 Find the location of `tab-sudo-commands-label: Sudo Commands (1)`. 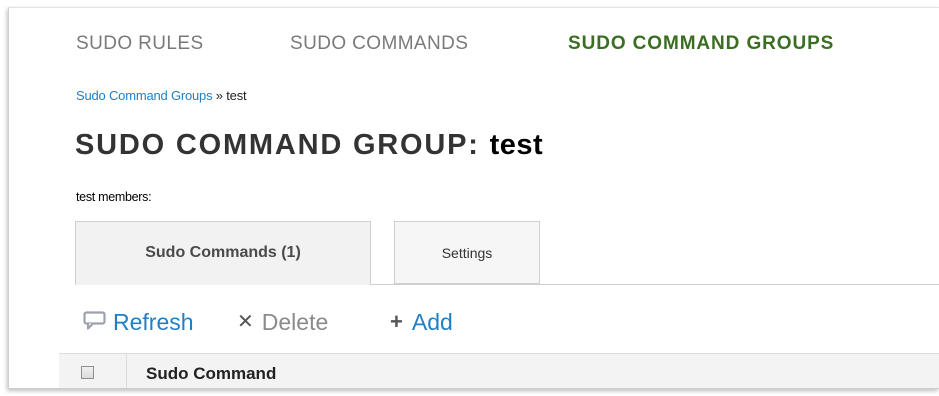

tab-sudo-commands-label: Sudo Commands (1) is located at coordinates (223, 252).